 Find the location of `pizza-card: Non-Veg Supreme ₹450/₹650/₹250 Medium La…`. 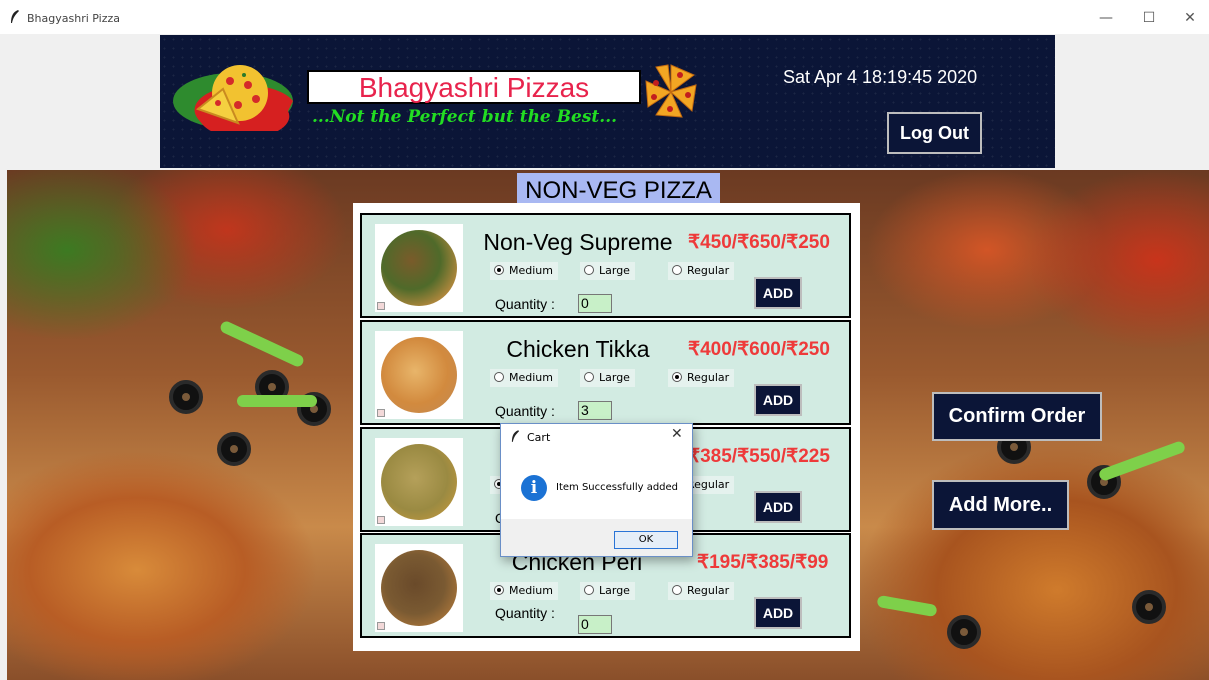

pizza-card: Non-Veg Supreme ₹450/₹650/₹250 Medium La… is located at coordinates (605, 265).